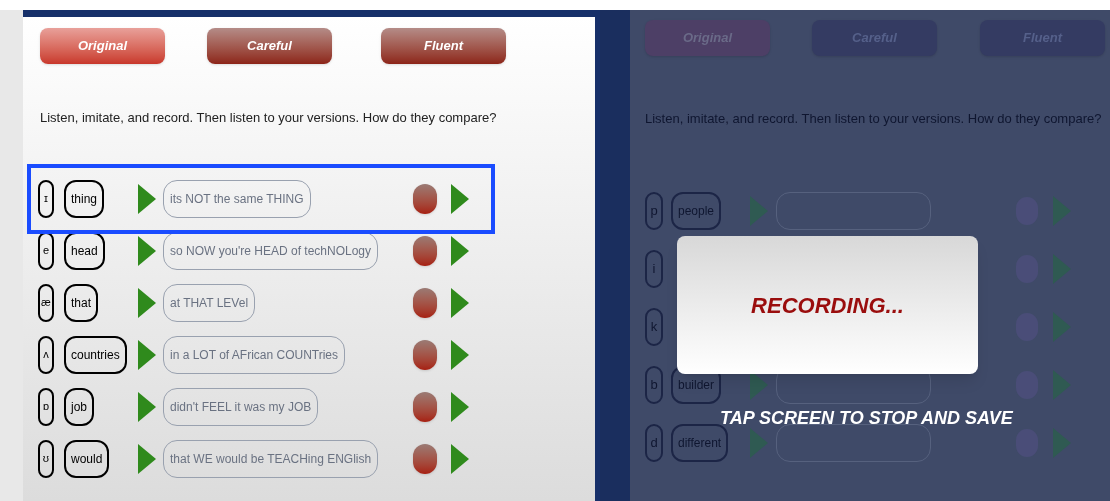 The image size is (1110, 501). I want to click on phoneme-symbol: p, so click(654, 210).